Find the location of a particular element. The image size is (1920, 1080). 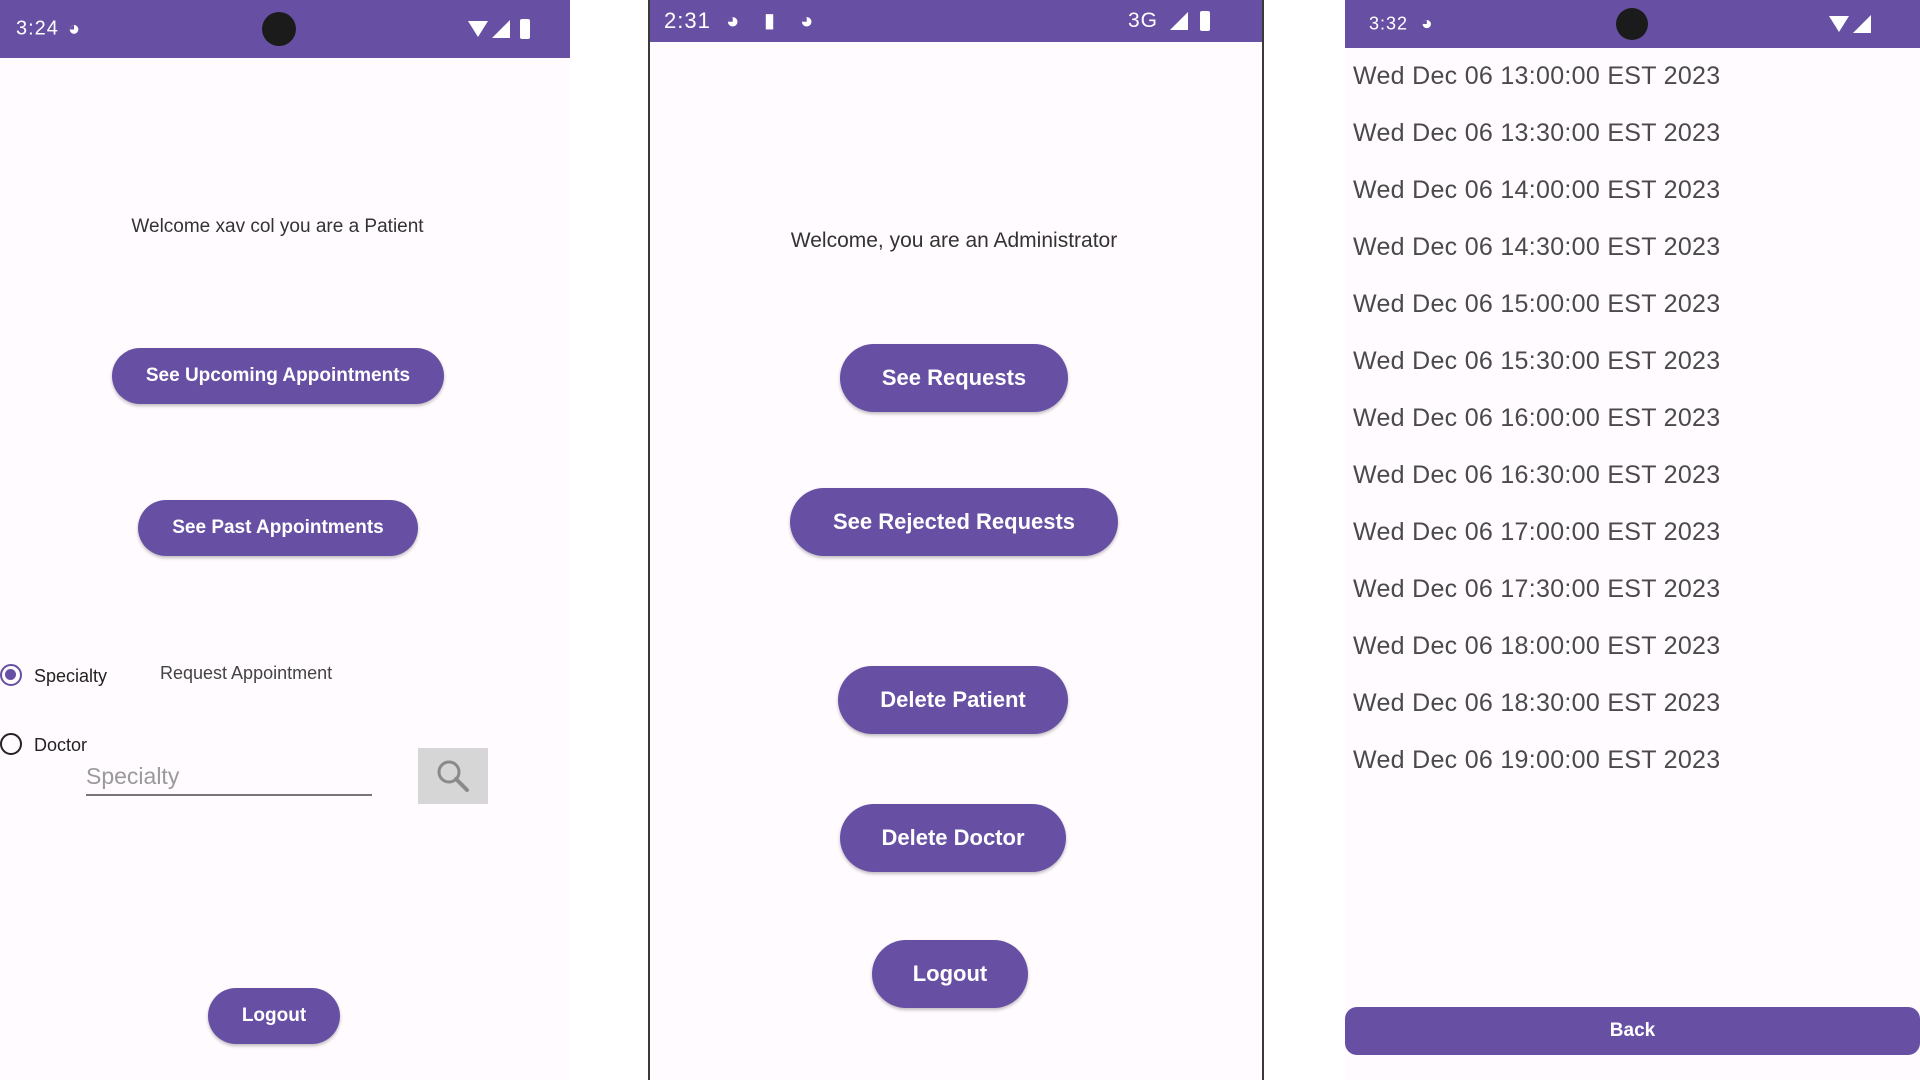

specialty-search-input is located at coordinates (229, 777).